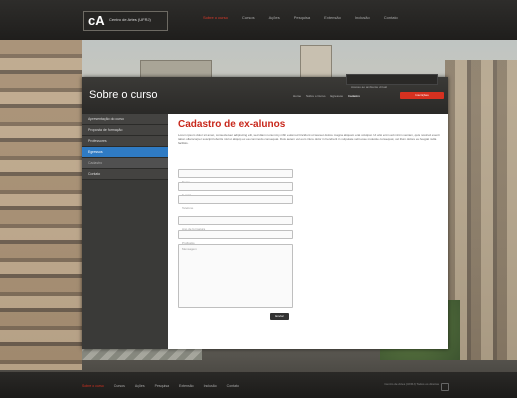  What do you see at coordinates (105, 130) in the screenshot?
I see `sidebar-item-label: Proposta de formação` at bounding box center [105, 130].